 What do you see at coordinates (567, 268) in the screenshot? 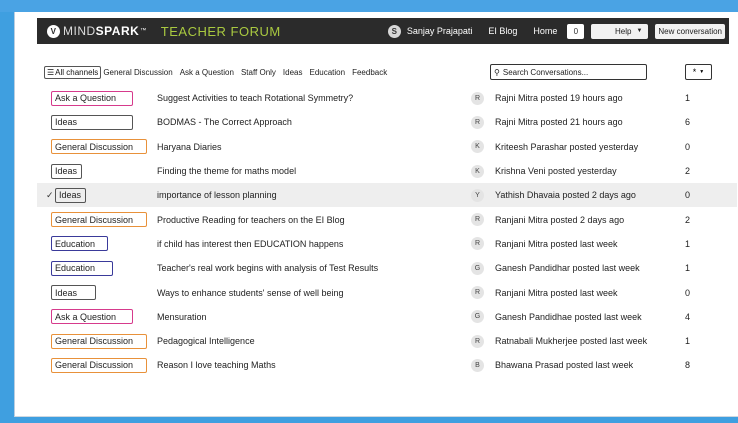
I see `posted-info: Ganesh Pandidhar posted last week` at bounding box center [567, 268].